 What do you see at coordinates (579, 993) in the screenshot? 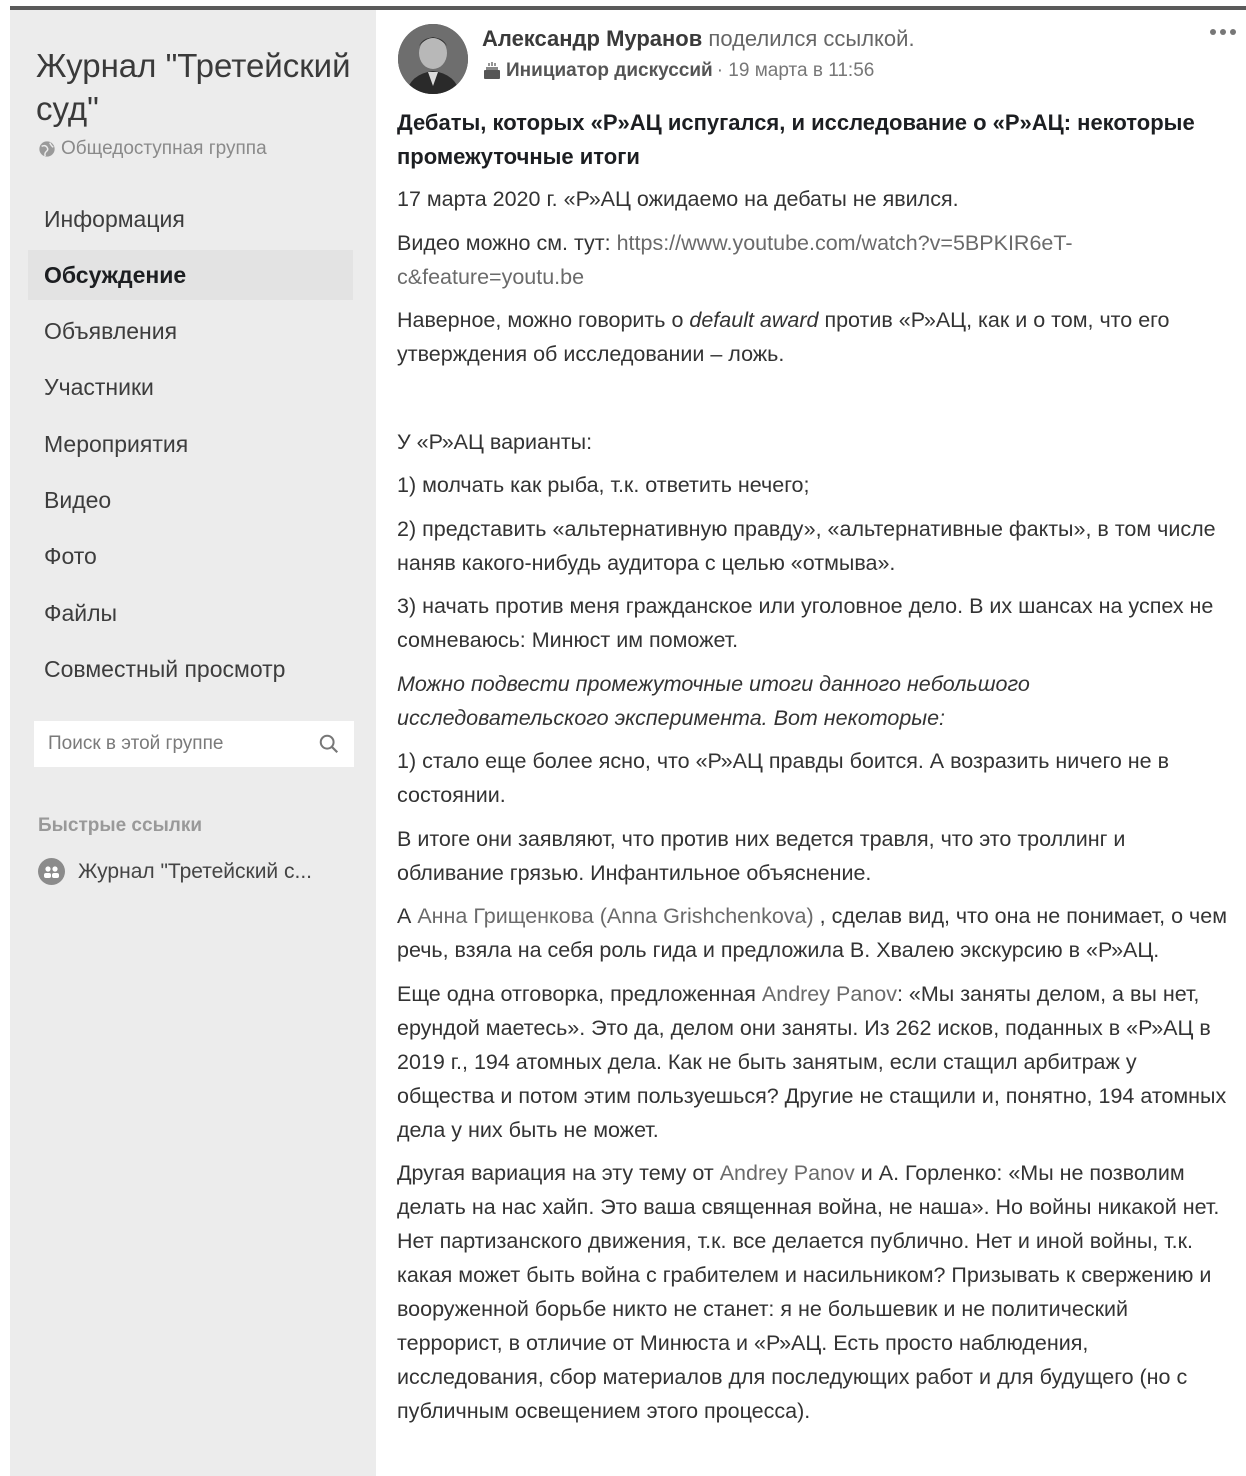
I see `text: Еще одна отговорка, предложенная` at bounding box center [579, 993].